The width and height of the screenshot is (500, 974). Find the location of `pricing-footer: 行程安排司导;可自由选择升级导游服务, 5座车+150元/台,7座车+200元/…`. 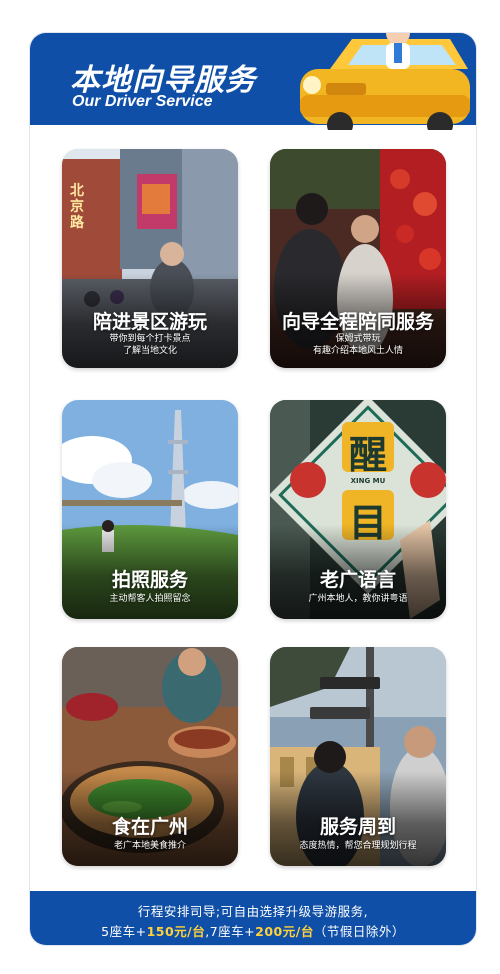

pricing-footer: 行程安排司导;可自由选择升级导游服务, 5座车+150元/台,7座车+200元/… is located at coordinates (253, 918).